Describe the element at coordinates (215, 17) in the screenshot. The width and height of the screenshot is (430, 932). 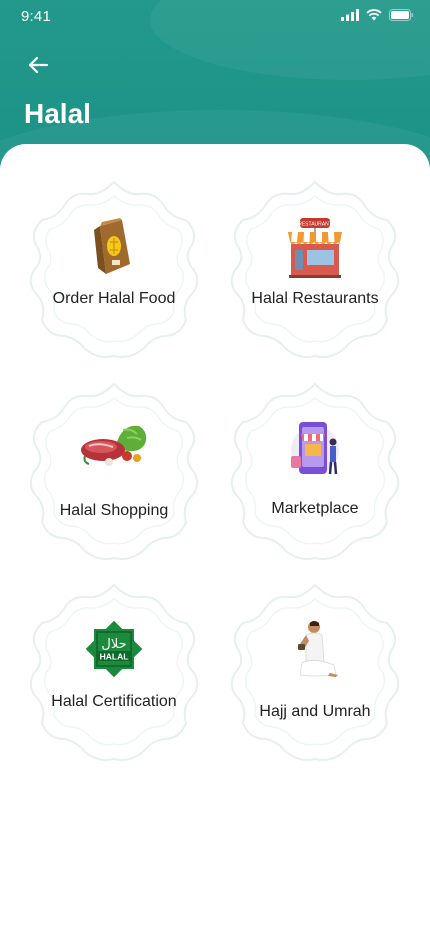
I see `status-bar: 9:41` at that location.